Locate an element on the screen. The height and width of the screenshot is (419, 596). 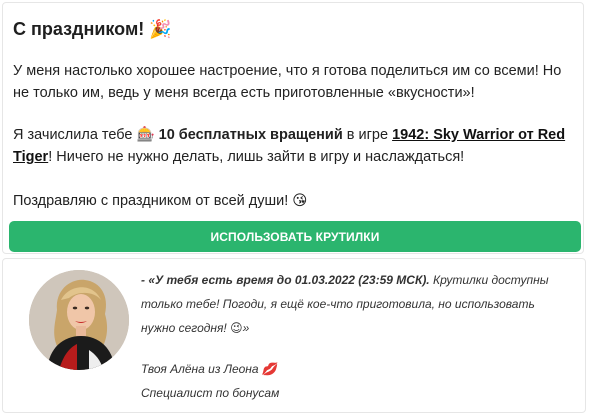
greeting-text: Поздравляю с праздником от всей души! is located at coordinates (153, 201).